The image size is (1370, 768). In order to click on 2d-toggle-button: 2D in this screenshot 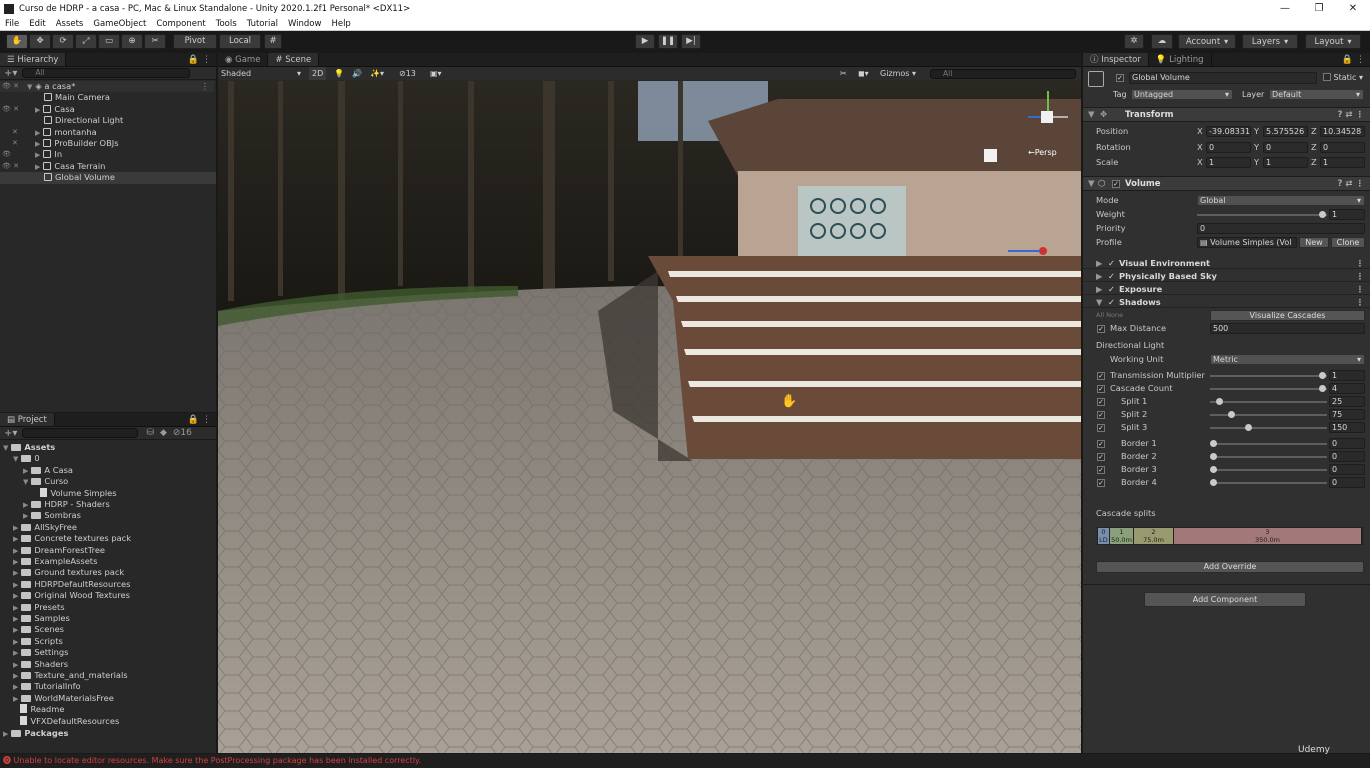, I will do `click(318, 73)`.